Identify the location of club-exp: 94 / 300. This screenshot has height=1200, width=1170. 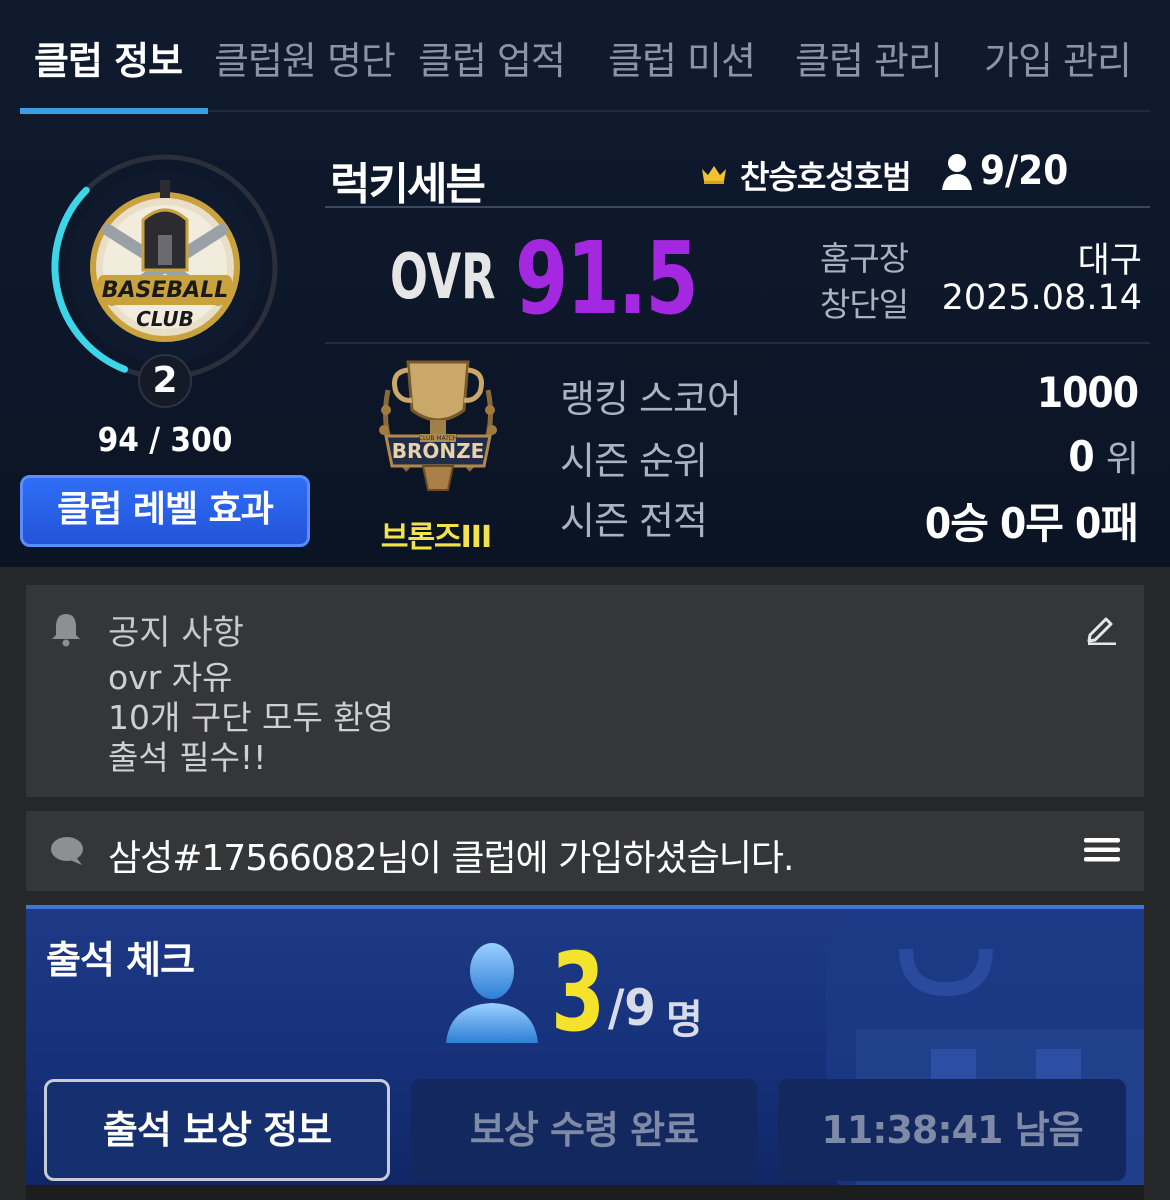
(165, 439).